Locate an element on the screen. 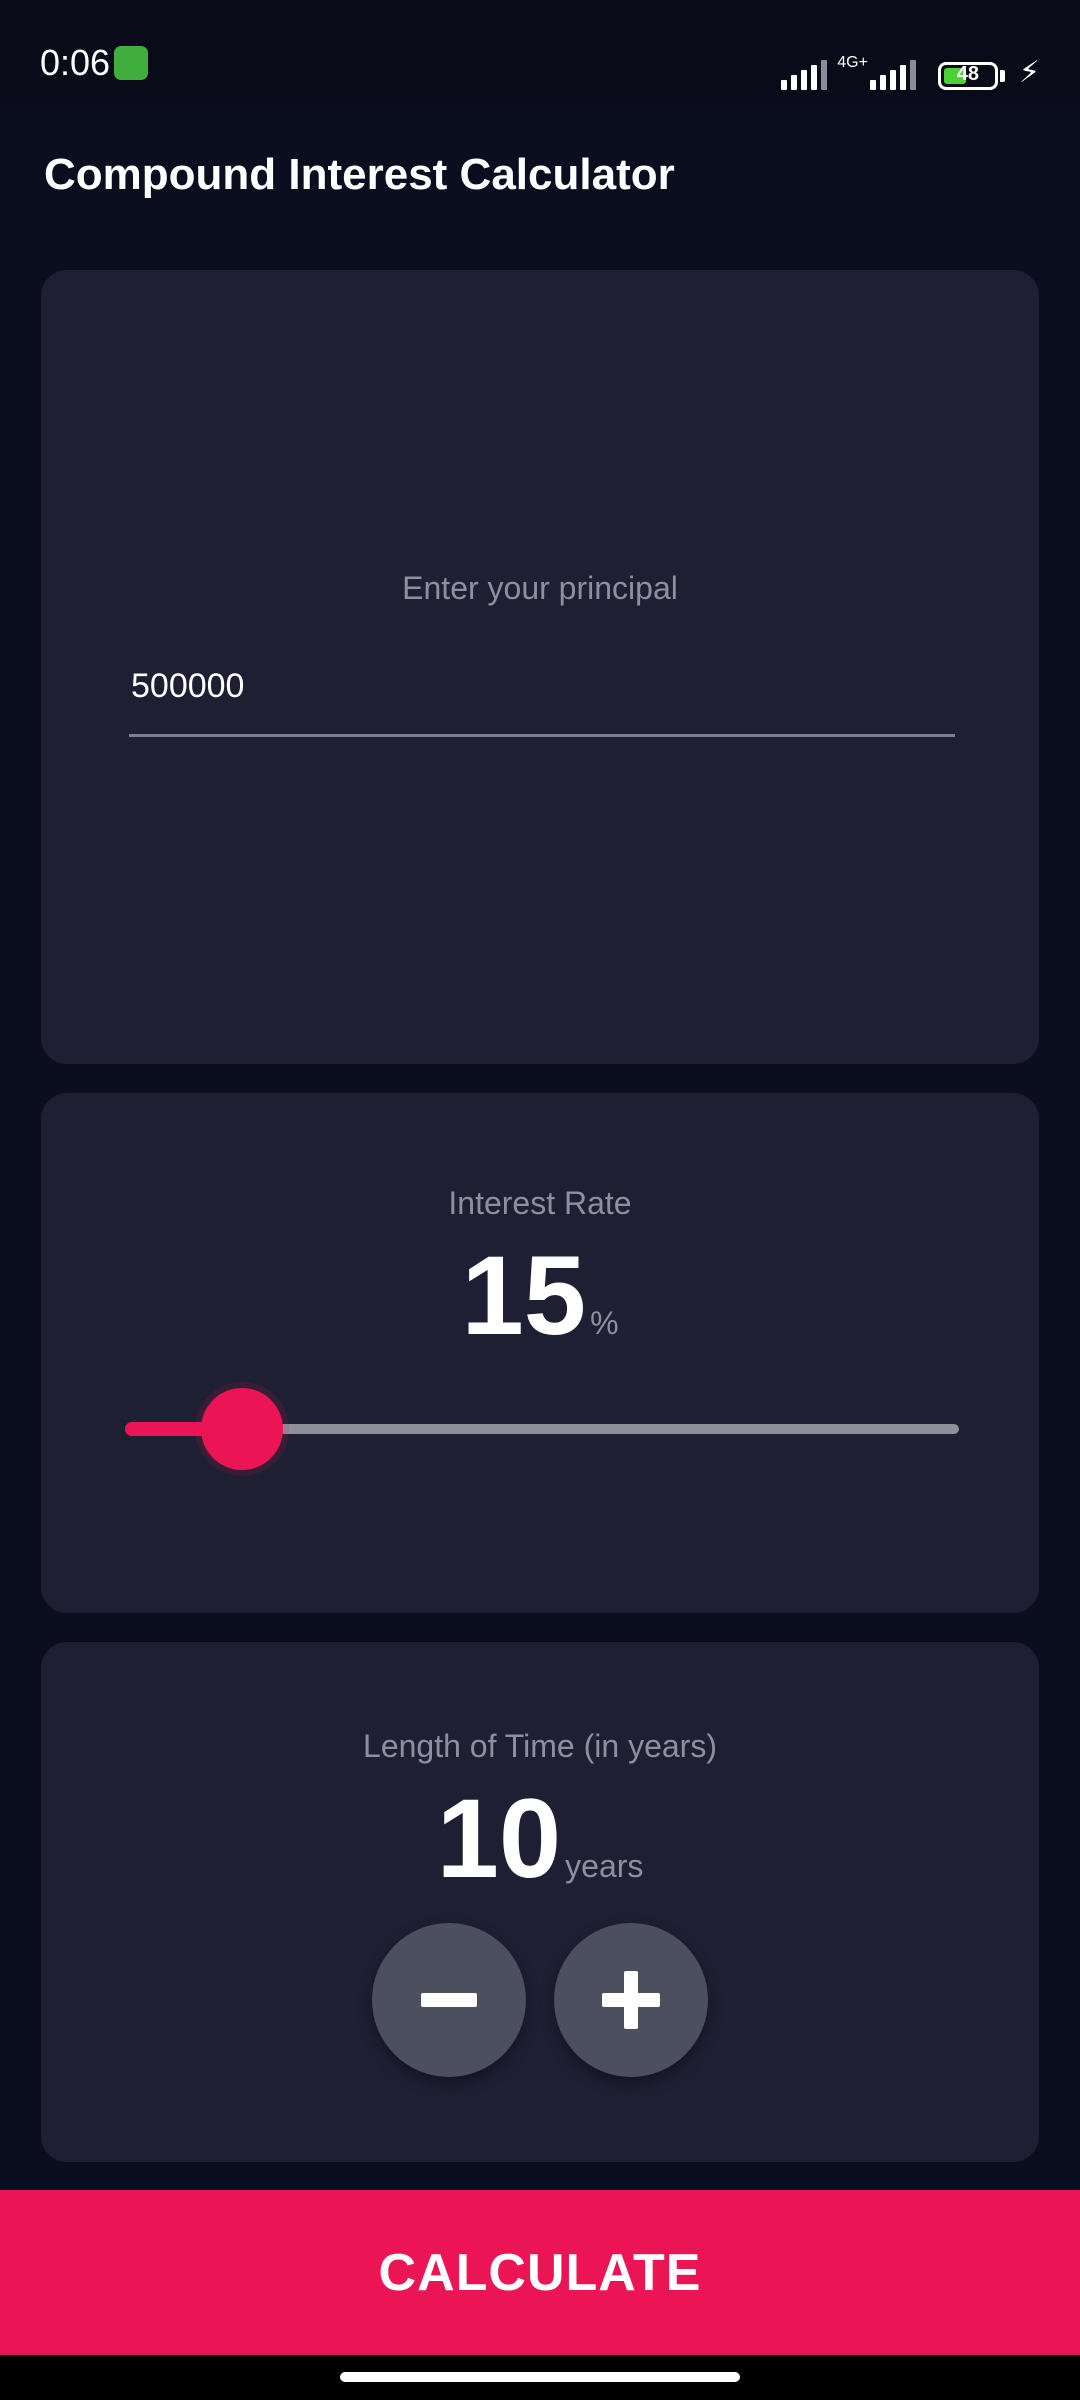 The width and height of the screenshot is (1080, 2400). principal-label: Enter your principal is located at coordinates (540, 588).